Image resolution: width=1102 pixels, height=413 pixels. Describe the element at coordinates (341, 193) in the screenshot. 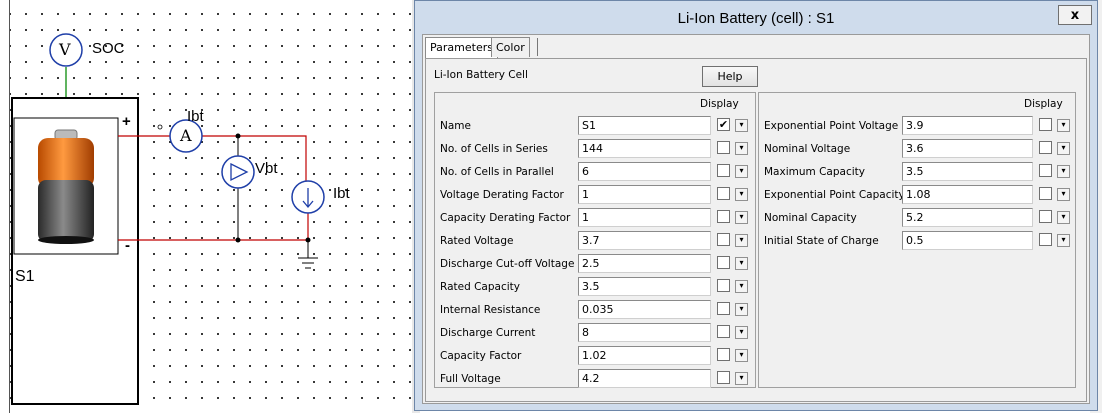

I see `ibt-source-label: Ibt` at that location.